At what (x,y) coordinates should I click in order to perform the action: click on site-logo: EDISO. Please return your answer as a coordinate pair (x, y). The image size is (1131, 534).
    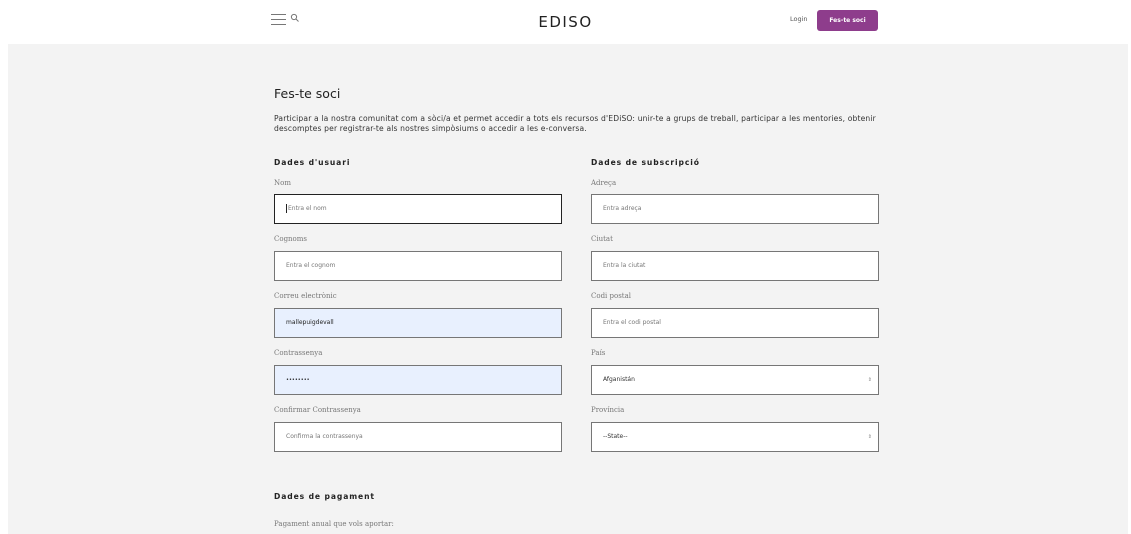
    Looking at the image, I should click on (565, 22).